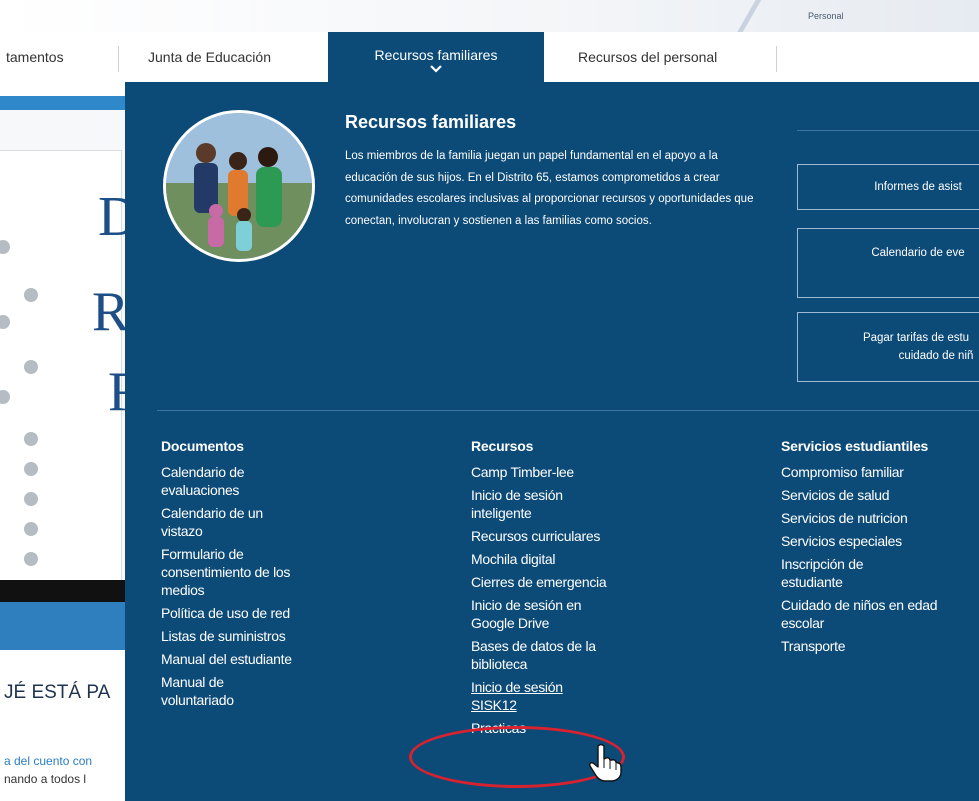  I want to click on family-photo-image, so click(239, 186).